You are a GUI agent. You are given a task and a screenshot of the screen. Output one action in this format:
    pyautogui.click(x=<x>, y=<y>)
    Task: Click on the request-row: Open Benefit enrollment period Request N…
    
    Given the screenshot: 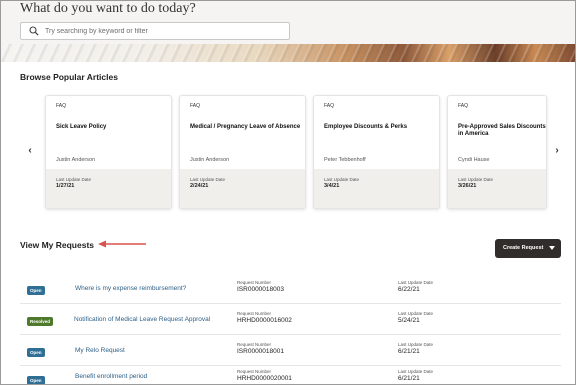 What is the action you would take?
    pyautogui.click(x=288, y=375)
    